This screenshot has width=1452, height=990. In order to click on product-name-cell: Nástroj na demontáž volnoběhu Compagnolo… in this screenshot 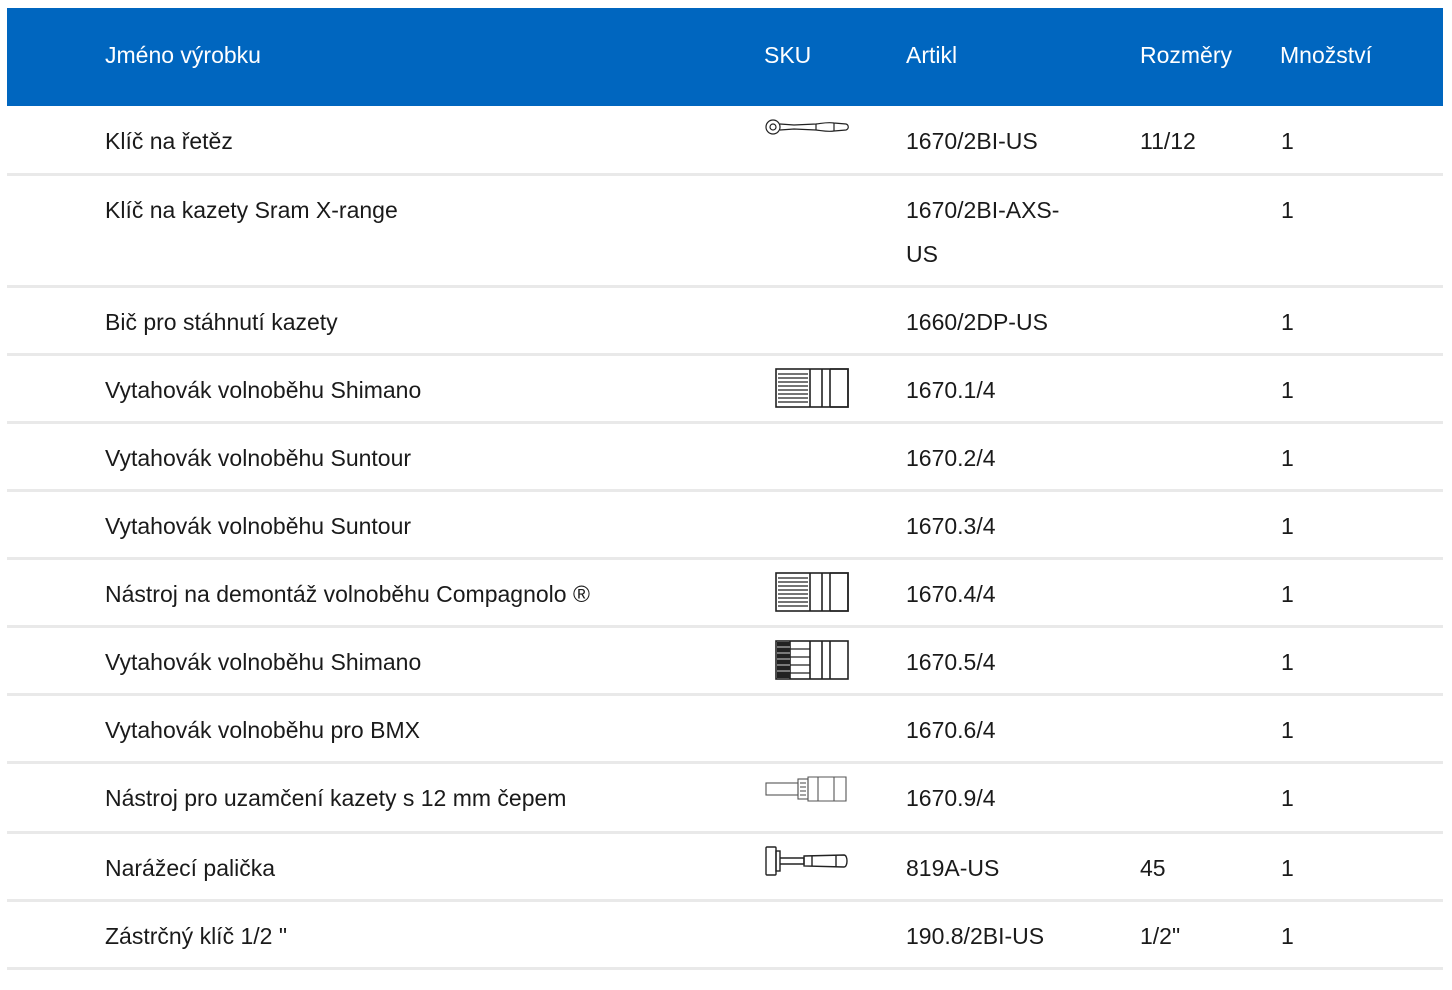, I will do `click(347, 594)`.